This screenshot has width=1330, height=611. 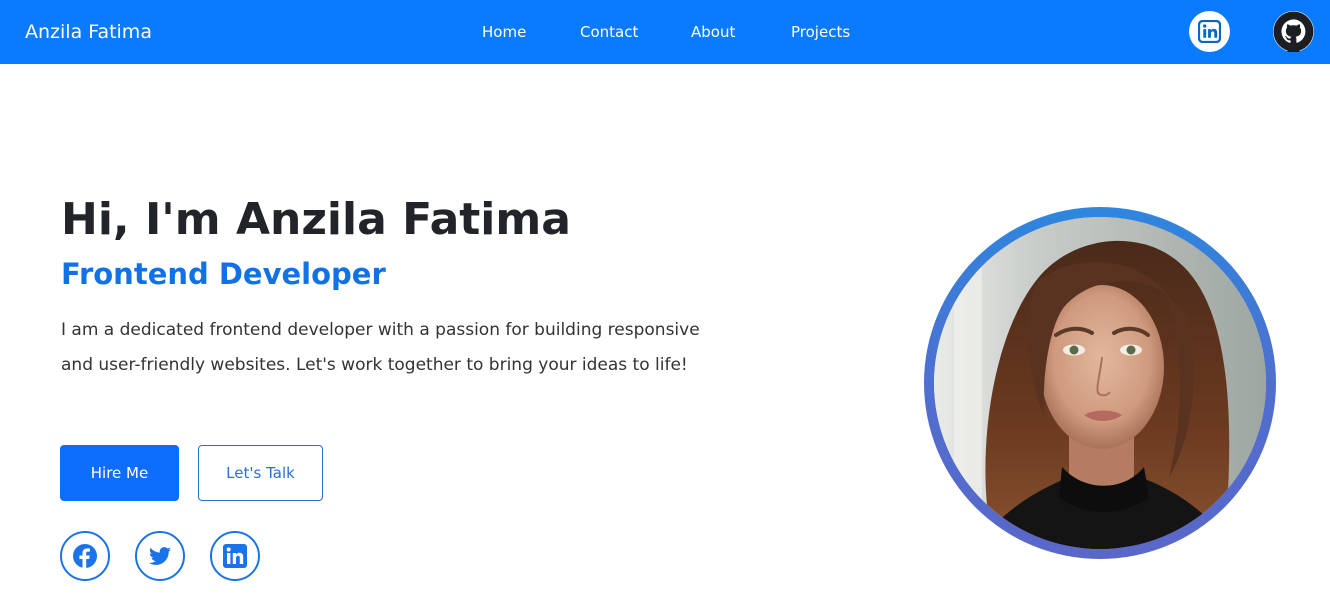 I want to click on navbar-github-link, so click(x=1293, y=31).